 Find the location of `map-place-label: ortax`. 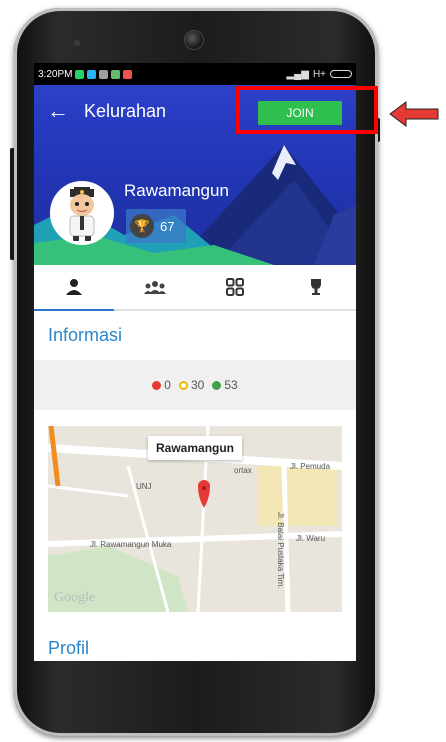

map-place-label: ortax is located at coordinates (243, 470).